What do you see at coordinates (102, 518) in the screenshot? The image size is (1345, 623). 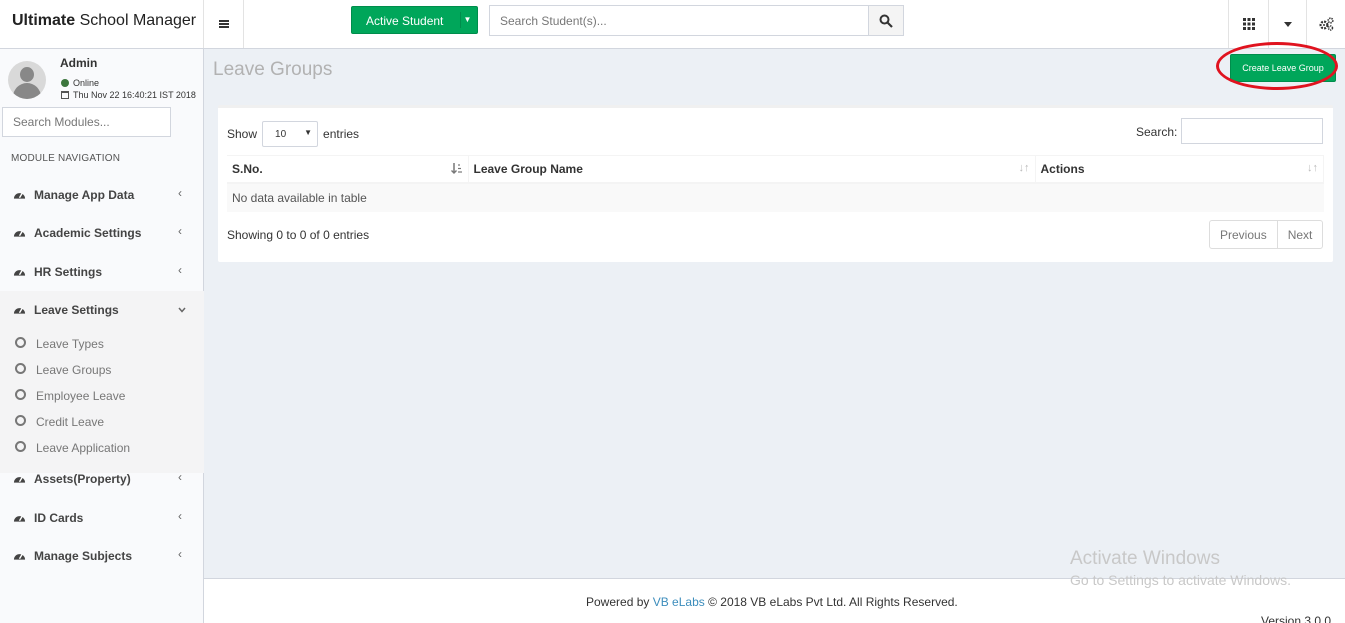 I see `sidebar-item-id-cards: ID Cards ‹` at bounding box center [102, 518].